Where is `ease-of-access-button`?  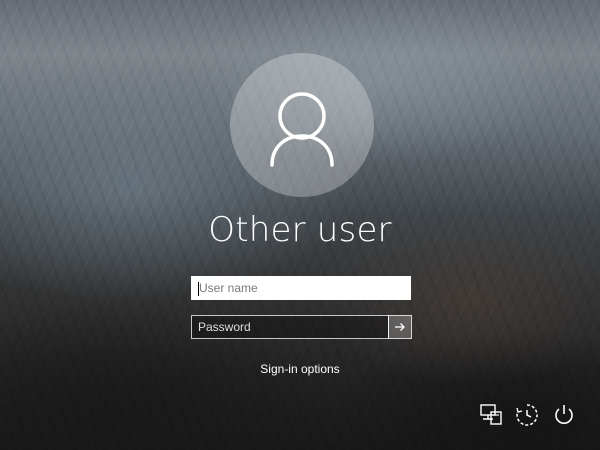
ease-of-access-button is located at coordinates (527, 415).